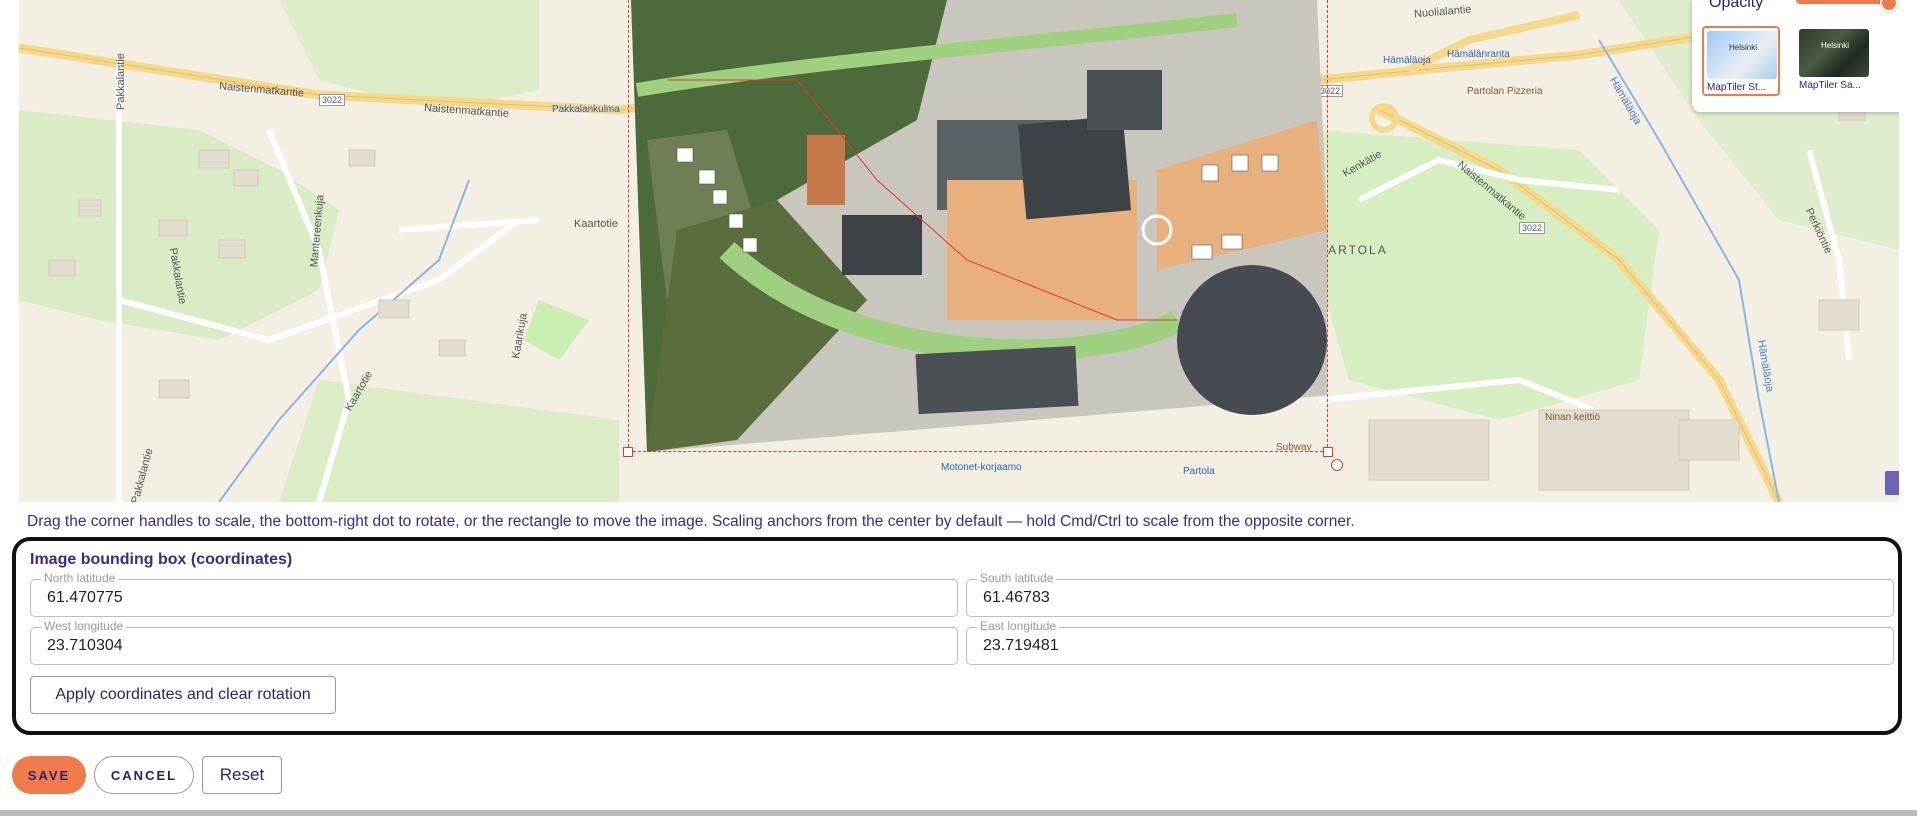 This screenshot has width=1917, height=816. I want to click on poi-bus-stop: Hämäläoja, so click(1407, 60).